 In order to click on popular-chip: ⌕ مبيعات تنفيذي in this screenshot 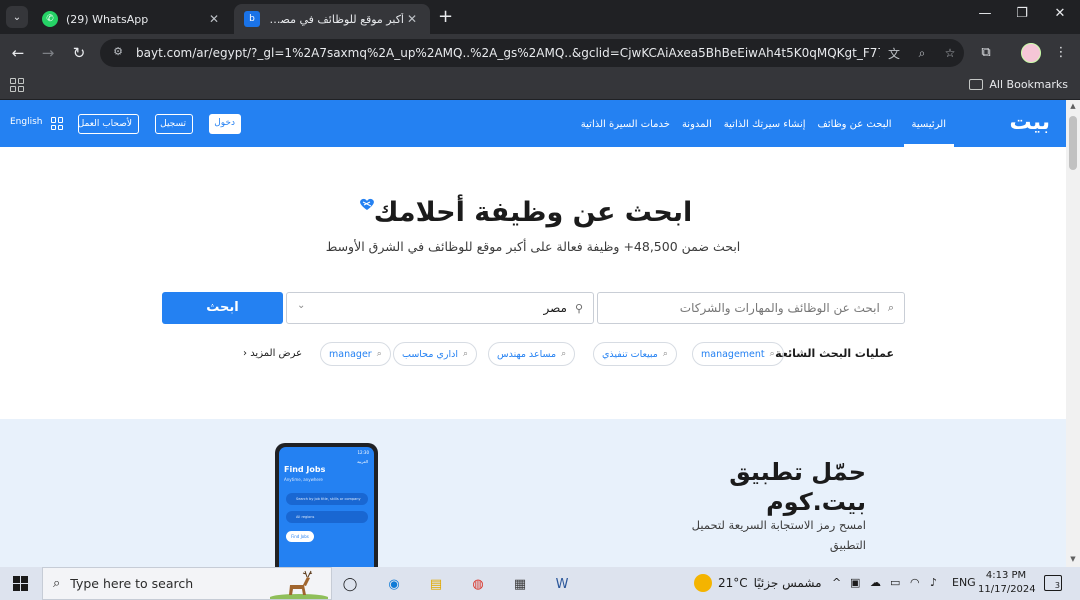, I will do `click(635, 354)`.